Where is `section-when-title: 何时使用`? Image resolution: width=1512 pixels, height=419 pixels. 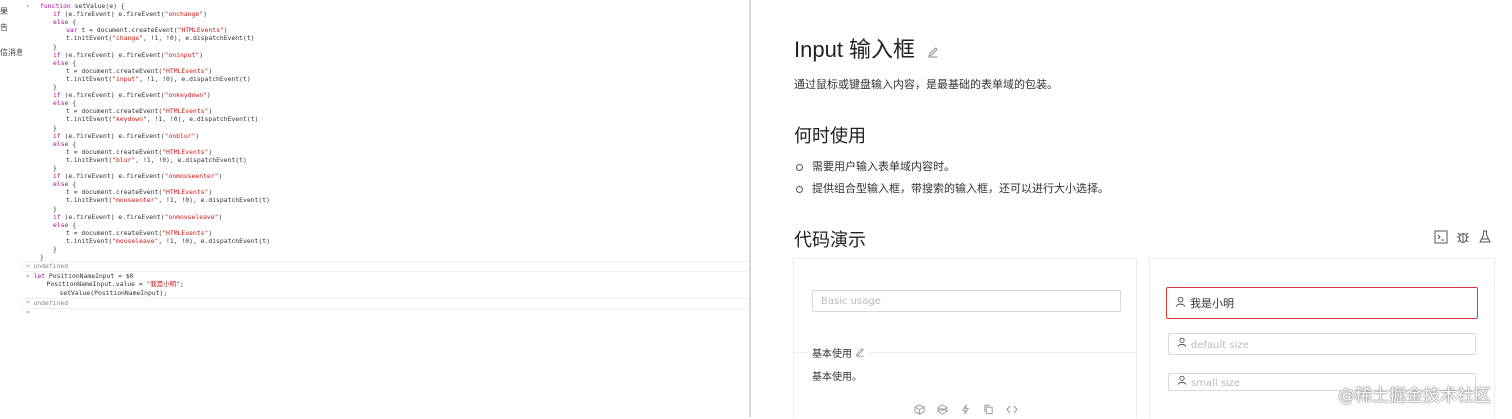 section-when-title: 何时使用 is located at coordinates (830, 136).